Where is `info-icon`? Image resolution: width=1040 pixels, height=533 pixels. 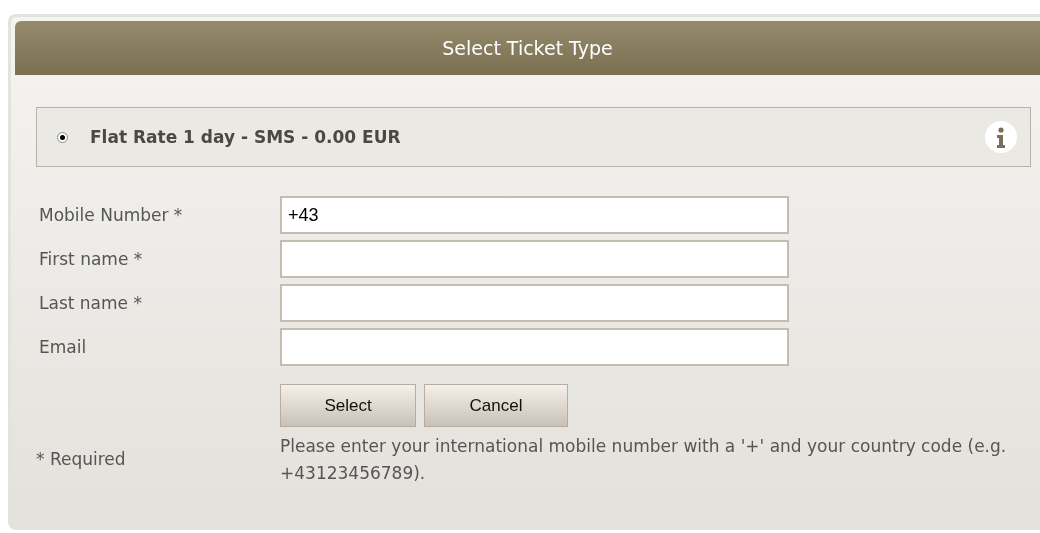
info-icon is located at coordinates (1001, 137).